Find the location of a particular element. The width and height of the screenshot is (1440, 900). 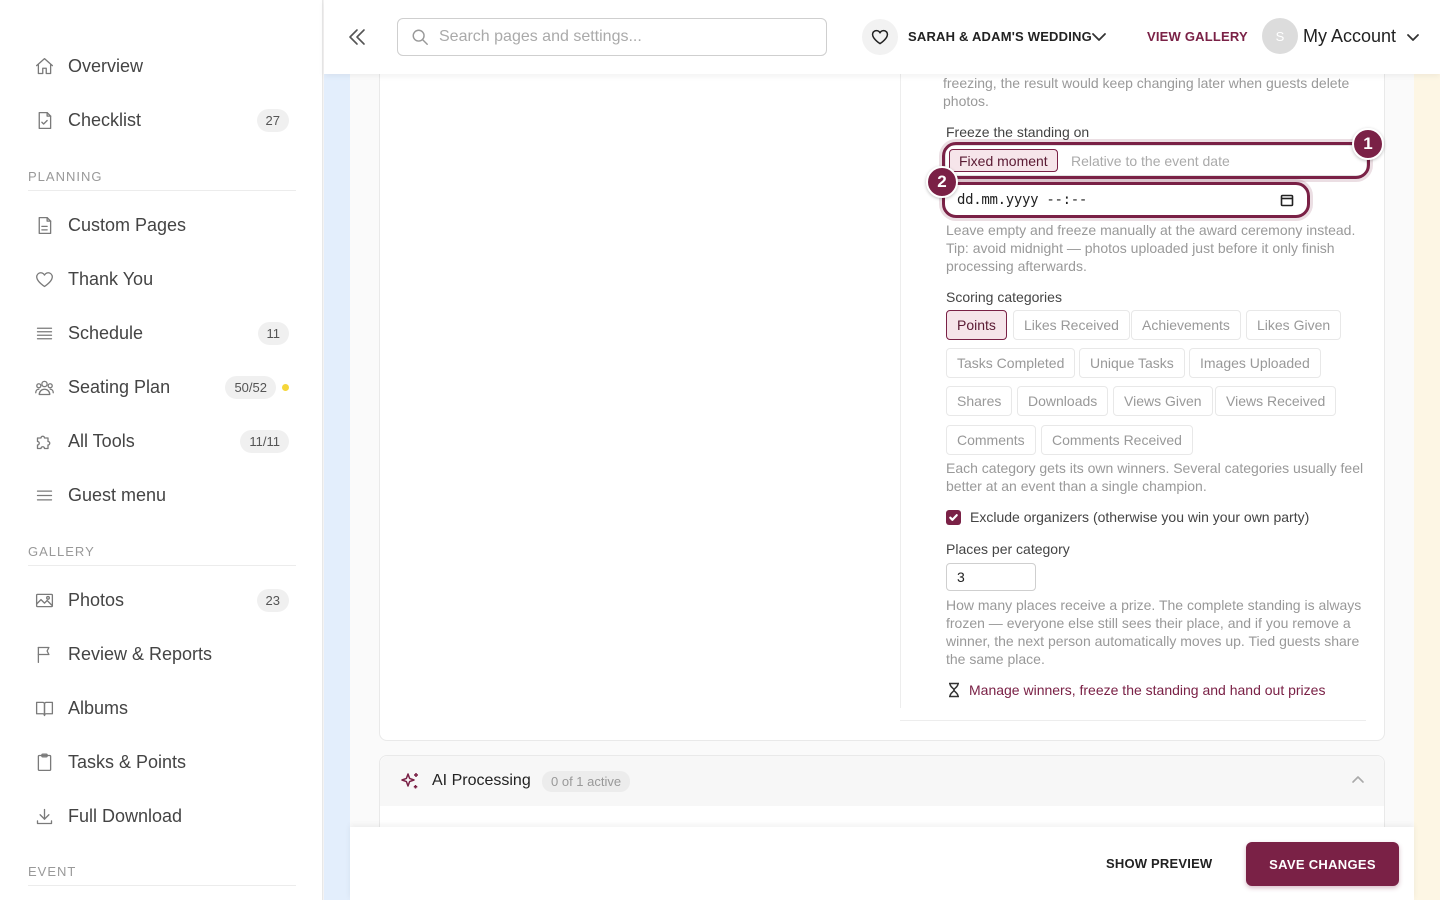

avatar: S is located at coordinates (1280, 36).